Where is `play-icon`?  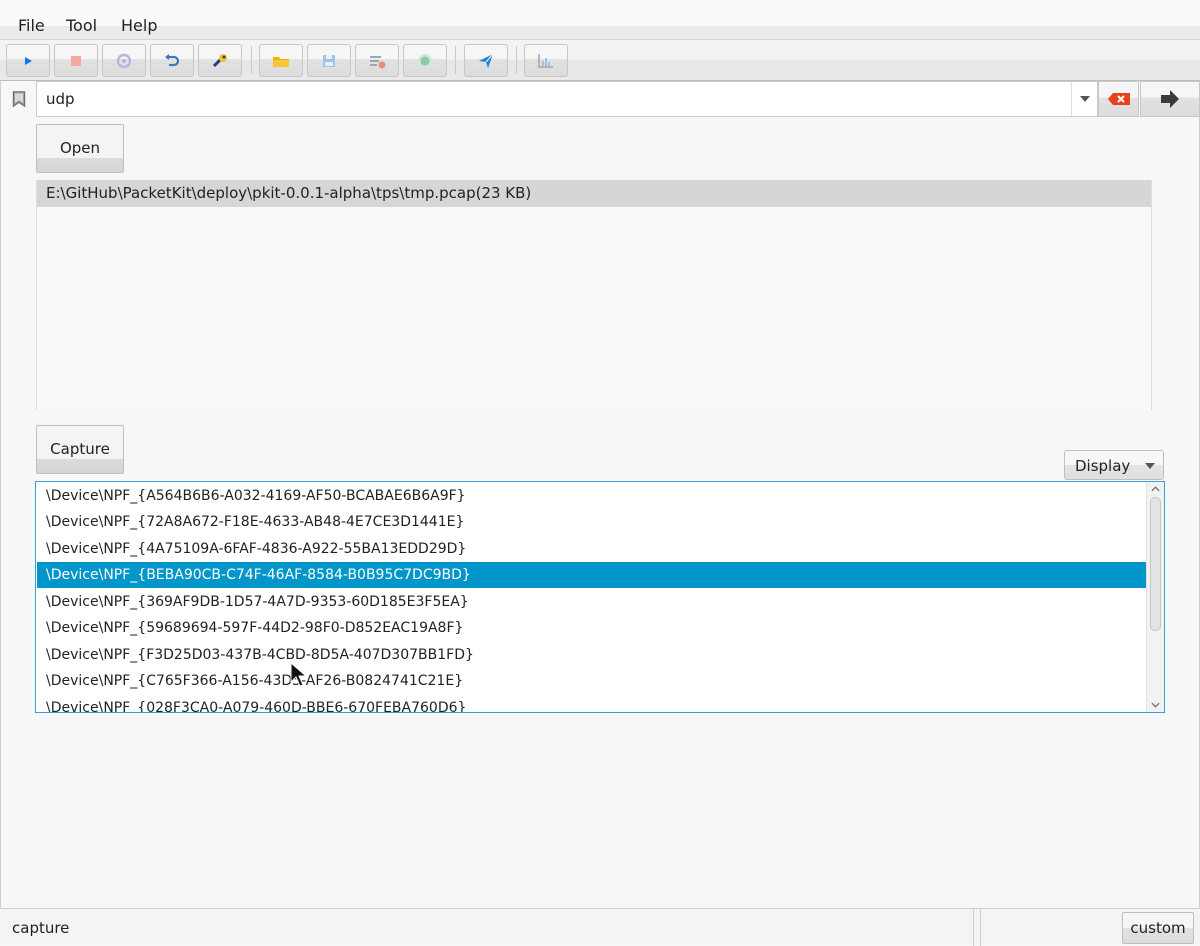
play-icon is located at coordinates (28, 60).